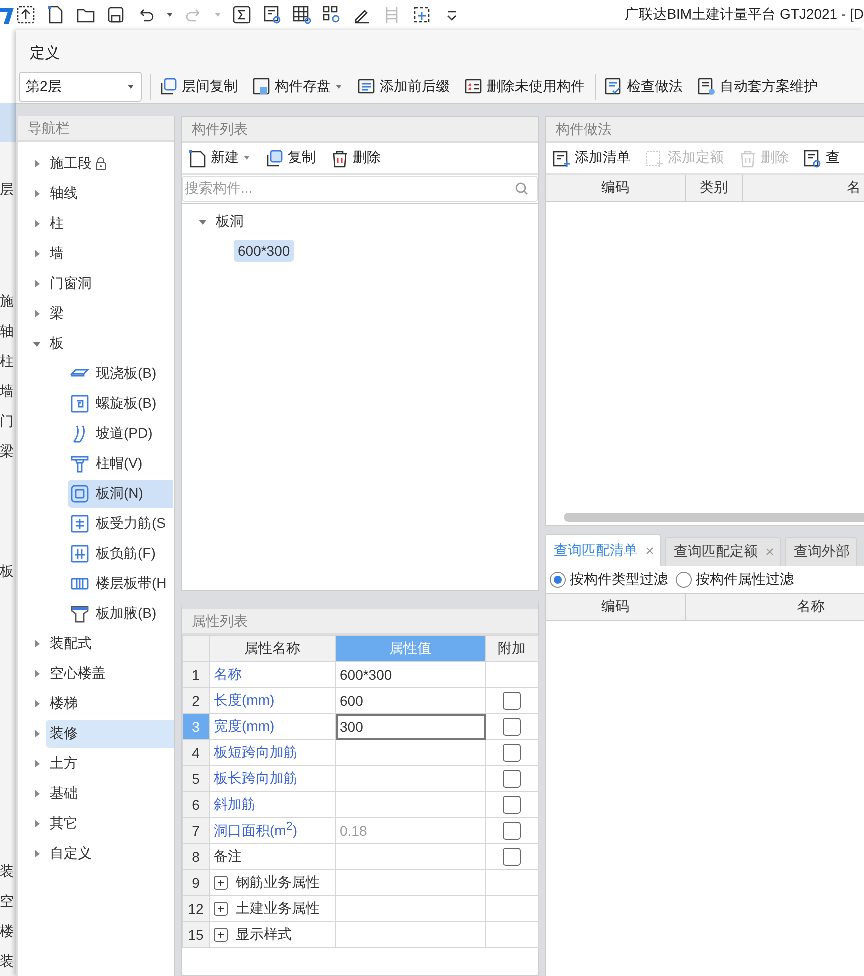 The height and width of the screenshot is (976, 864). What do you see at coordinates (422, 15) in the screenshot?
I see `frame-plus-icon` at bounding box center [422, 15].